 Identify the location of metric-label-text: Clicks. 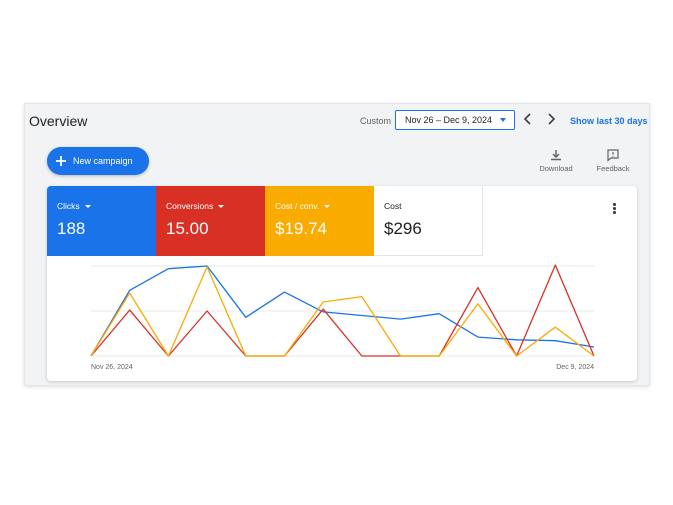
(68, 206).